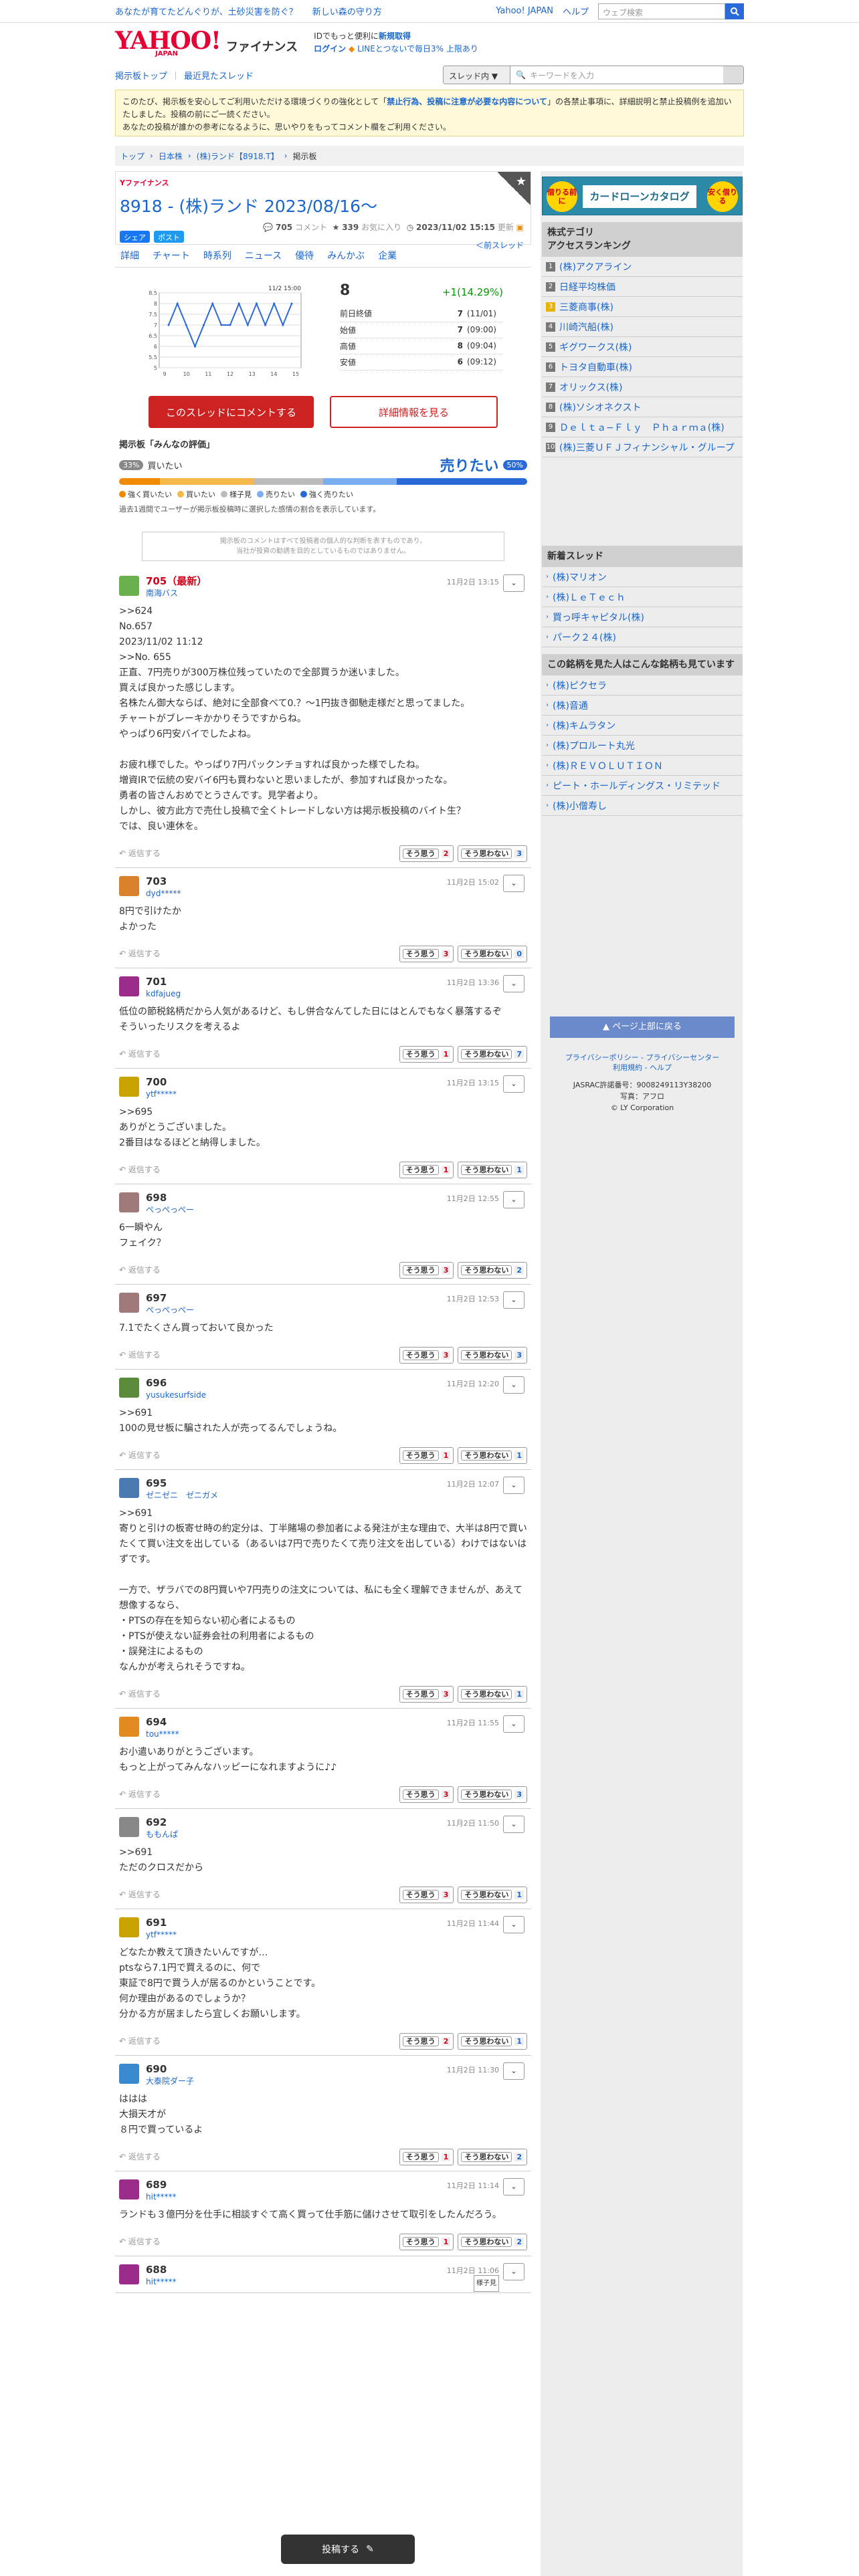  What do you see at coordinates (642, 407) in the screenshot?
I see `ranking-item: 8 (株)ソシオネクスト` at bounding box center [642, 407].